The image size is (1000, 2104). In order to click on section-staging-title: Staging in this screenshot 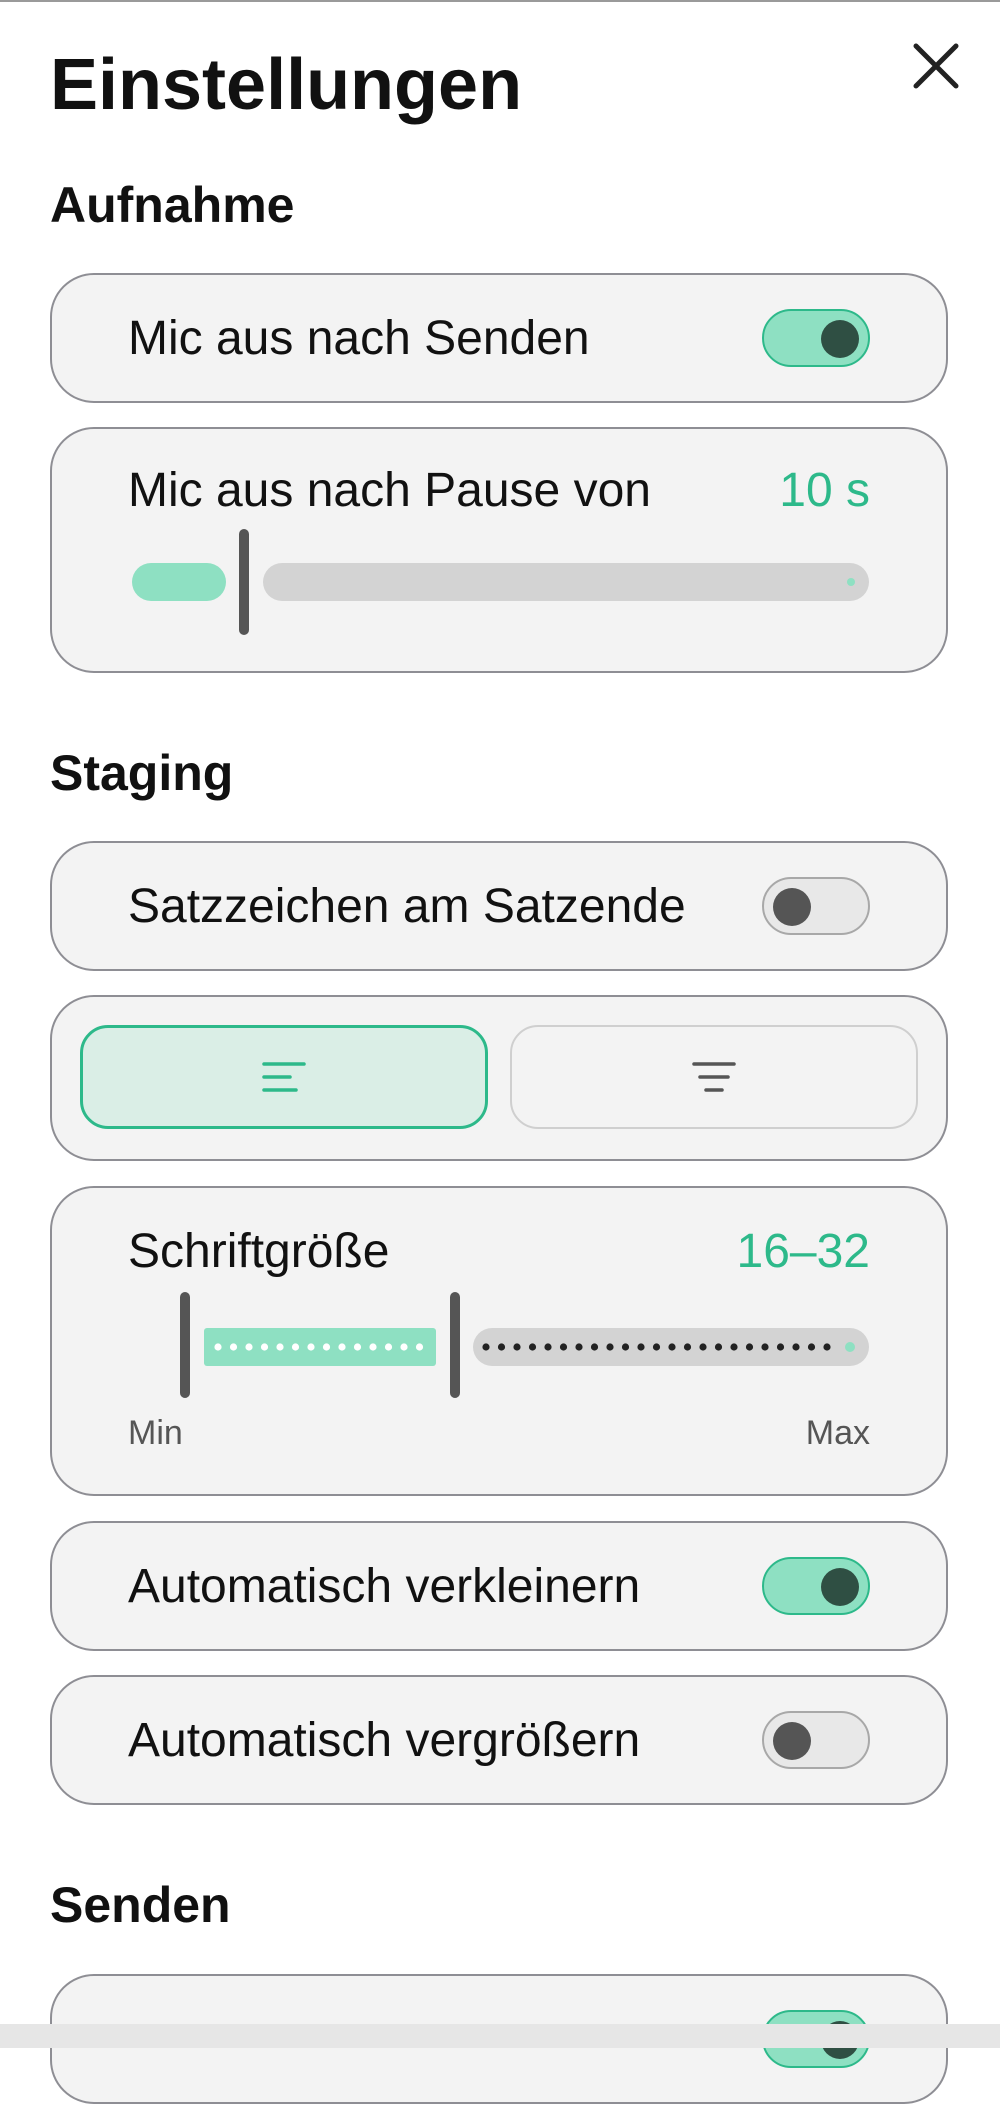, I will do `click(142, 773)`.